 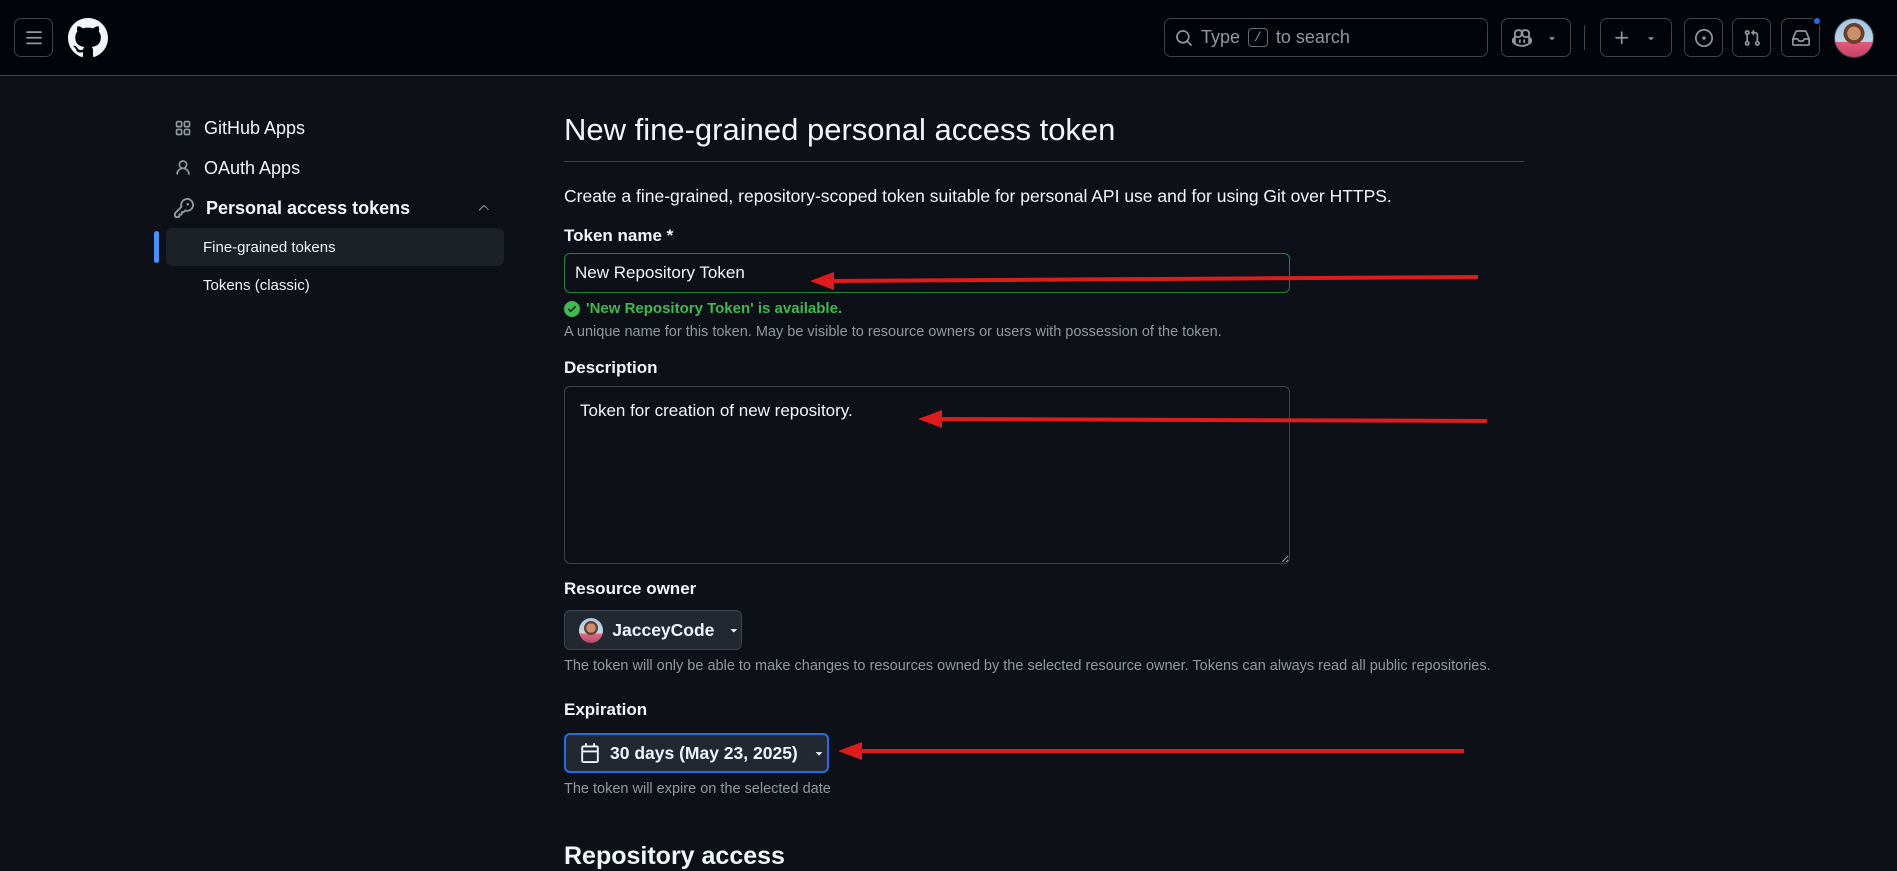 I want to click on plus-icon, so click(x=1622, y=37).